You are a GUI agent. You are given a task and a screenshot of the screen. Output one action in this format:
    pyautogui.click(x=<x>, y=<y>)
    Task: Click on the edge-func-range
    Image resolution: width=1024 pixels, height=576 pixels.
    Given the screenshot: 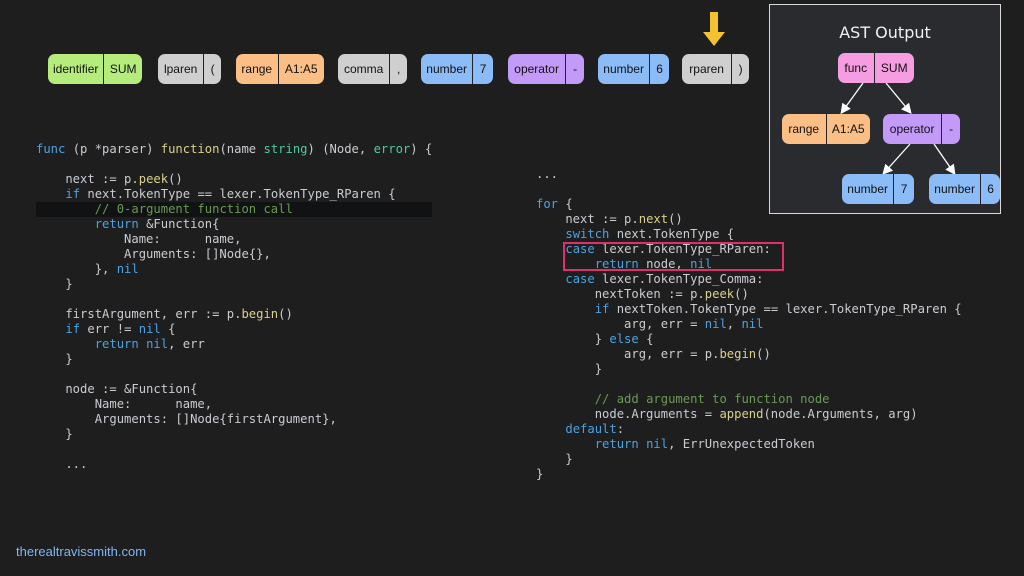 What is the action you would take?
    pyautogui.click(x=852, y=98)
    